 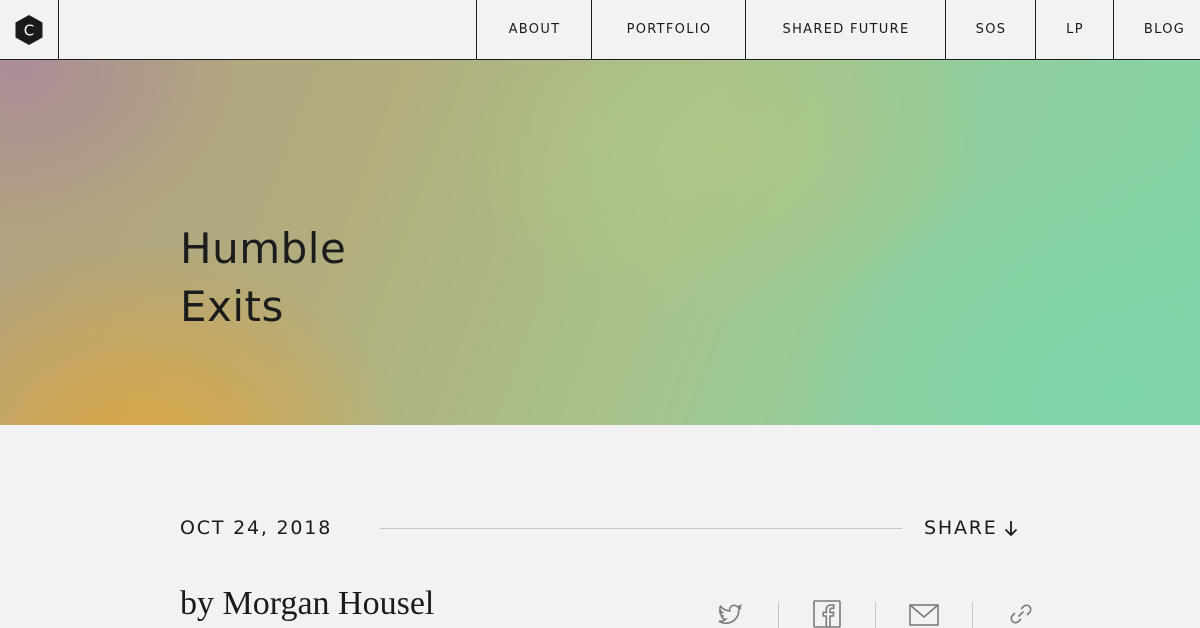 What do you see at coordinates (641, 528) in the screenshot?
I see `divider-line` at bounding box center [641, 528].